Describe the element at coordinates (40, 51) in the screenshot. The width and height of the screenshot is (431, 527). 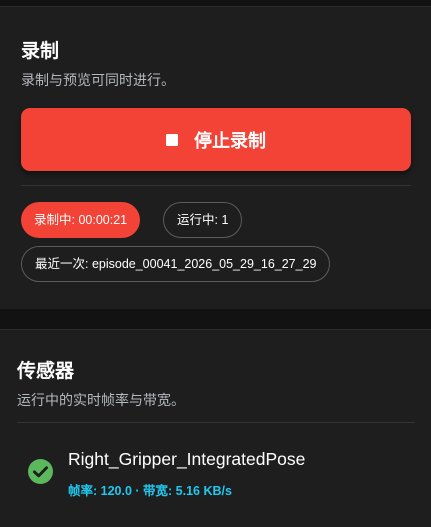
I see `recording-title: 录制` at that location.